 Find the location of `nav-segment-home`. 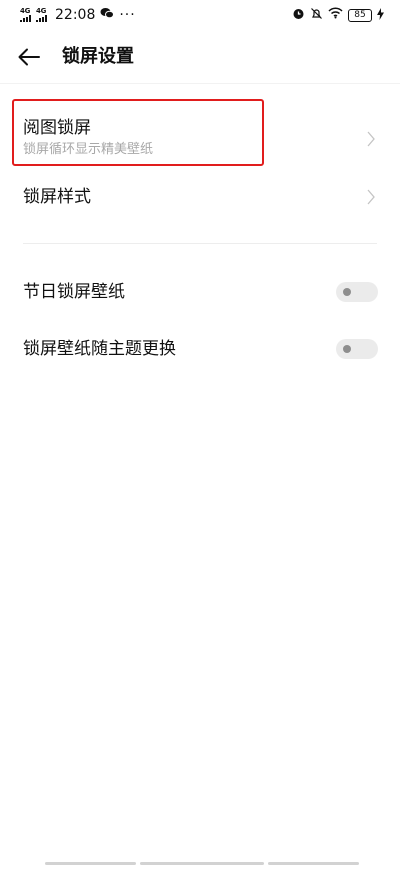

nav-segment-home is located at coordinates (202, 863).